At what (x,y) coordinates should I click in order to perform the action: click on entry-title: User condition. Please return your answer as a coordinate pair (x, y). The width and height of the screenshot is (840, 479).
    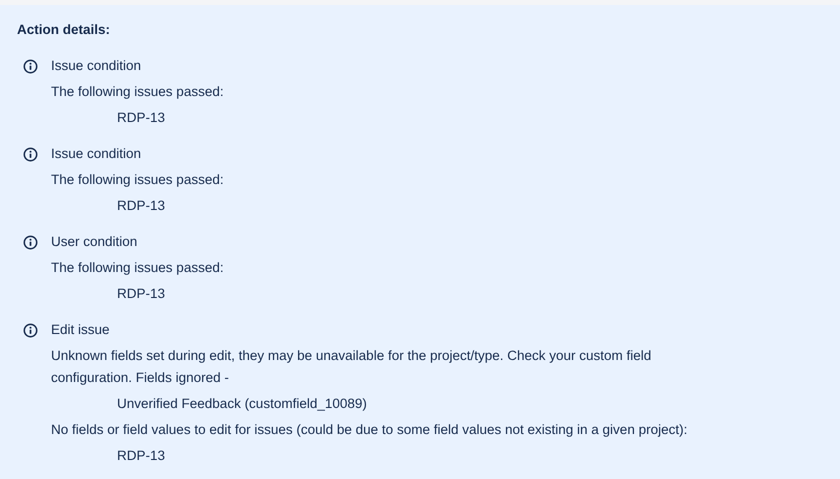
    Looking at the image, I should click on (94, 242).